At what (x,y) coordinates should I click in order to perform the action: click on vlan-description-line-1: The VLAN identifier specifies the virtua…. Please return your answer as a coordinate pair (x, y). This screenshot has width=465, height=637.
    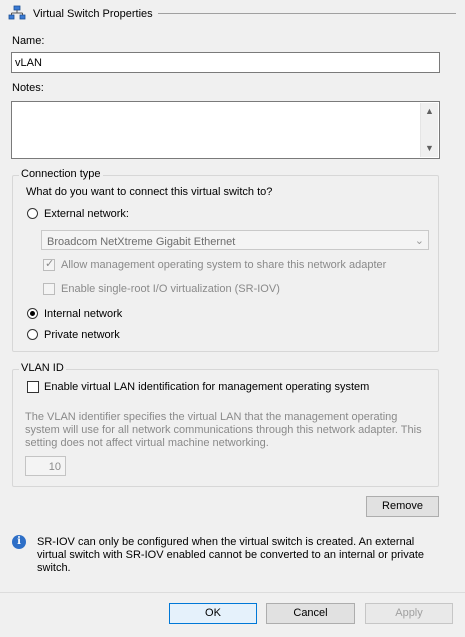
    Looking at the image, I should click on (211, 417).